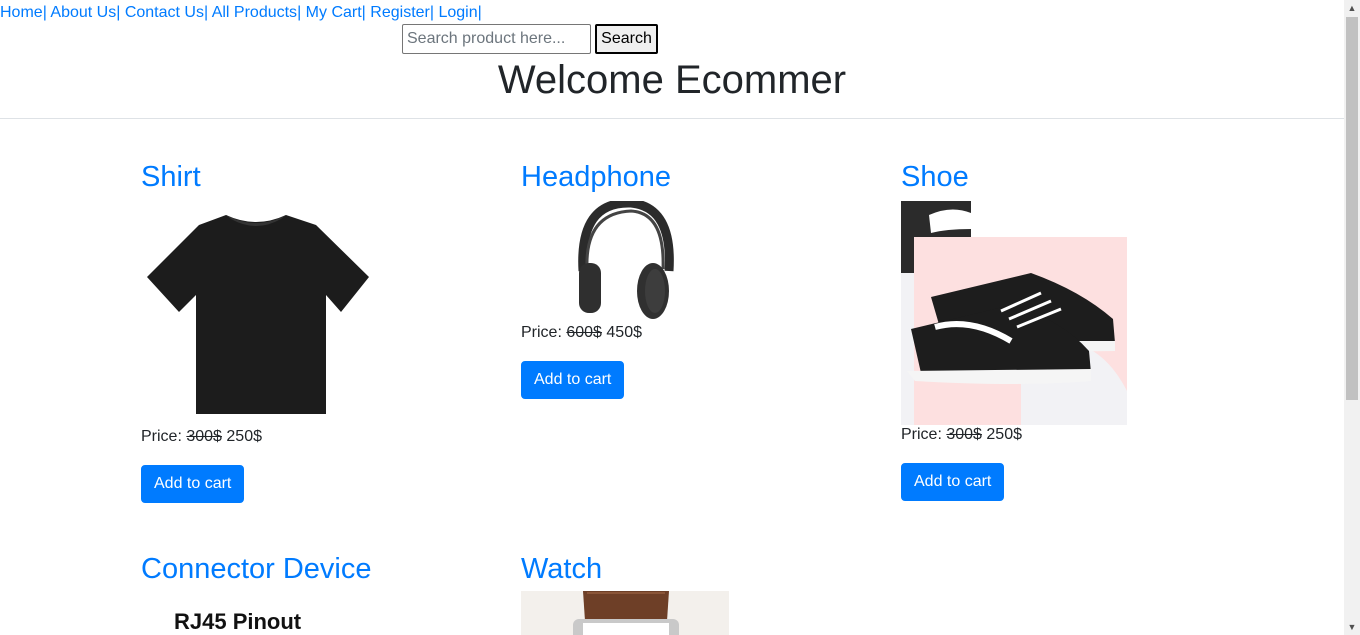 This screenshot has height=635, width=1360. Describe the element at coordinates (625, 613) in the screenshot. I see `watch-image` at that location.